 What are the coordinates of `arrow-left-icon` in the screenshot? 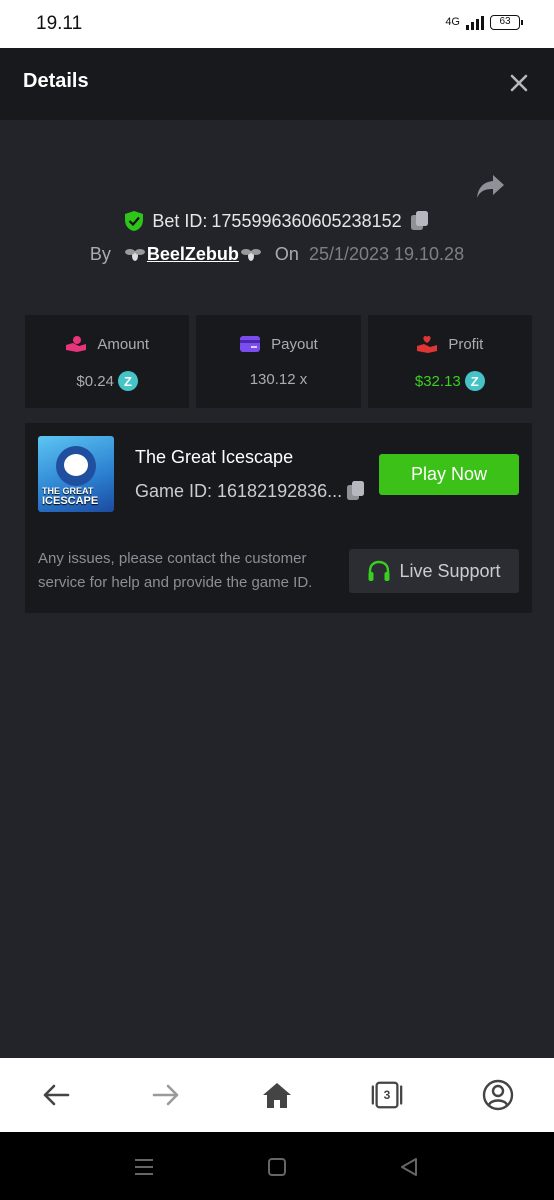 It's located at (56, 1095).